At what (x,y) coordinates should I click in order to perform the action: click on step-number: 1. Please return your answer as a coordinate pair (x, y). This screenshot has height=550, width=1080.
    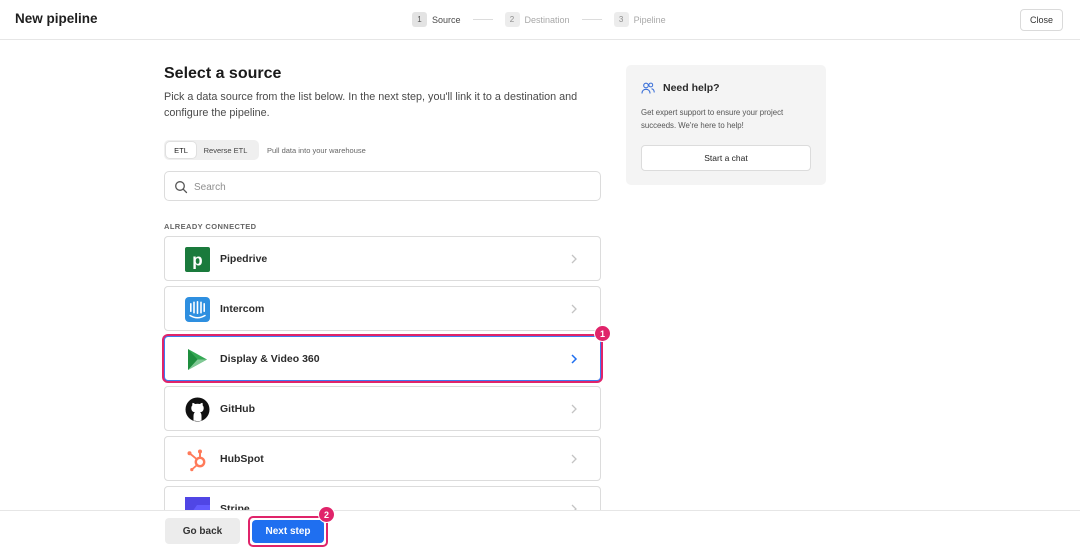
    Looking at the image, I should click on (419, 19).